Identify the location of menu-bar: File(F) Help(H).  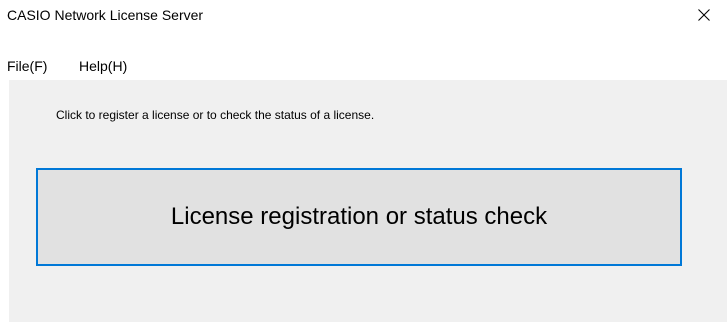
(363, 65).